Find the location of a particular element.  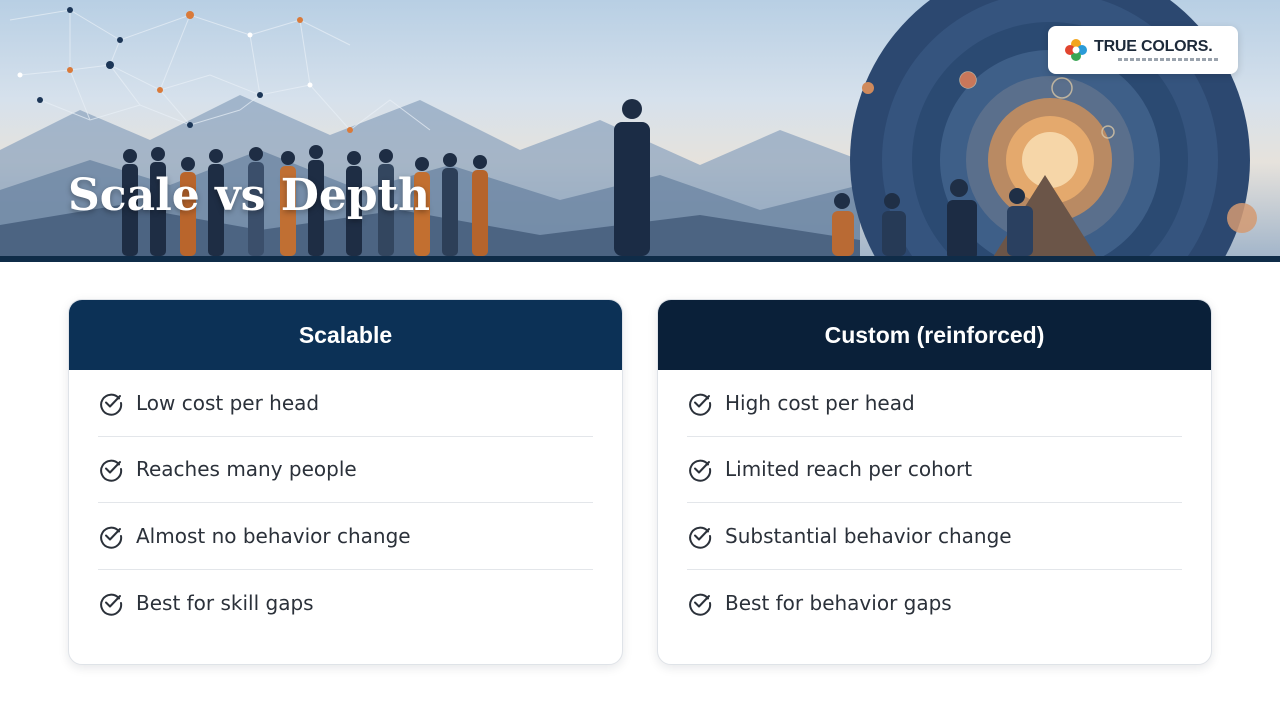

list-item: Reaches many people is located at coordinates (345, 470).